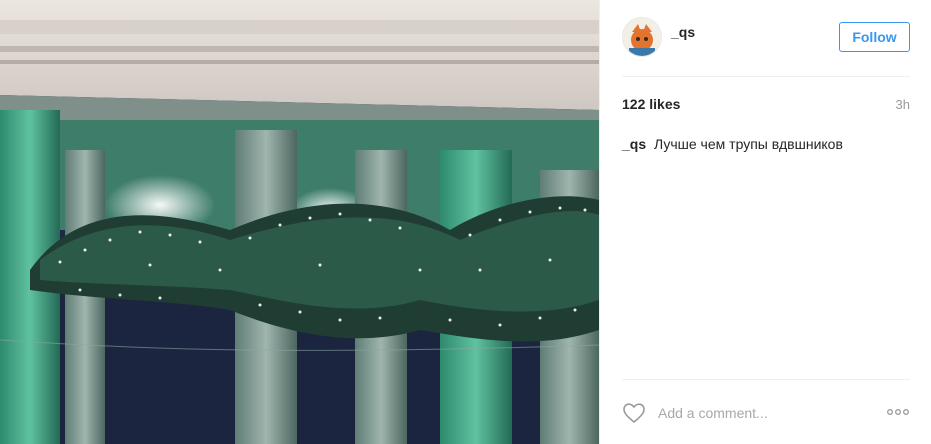 The width and height of the screenshot is (931, 444). Describe the element at coordinates (898, 412) in the screenshot. I see `more-options-icon` at that location.